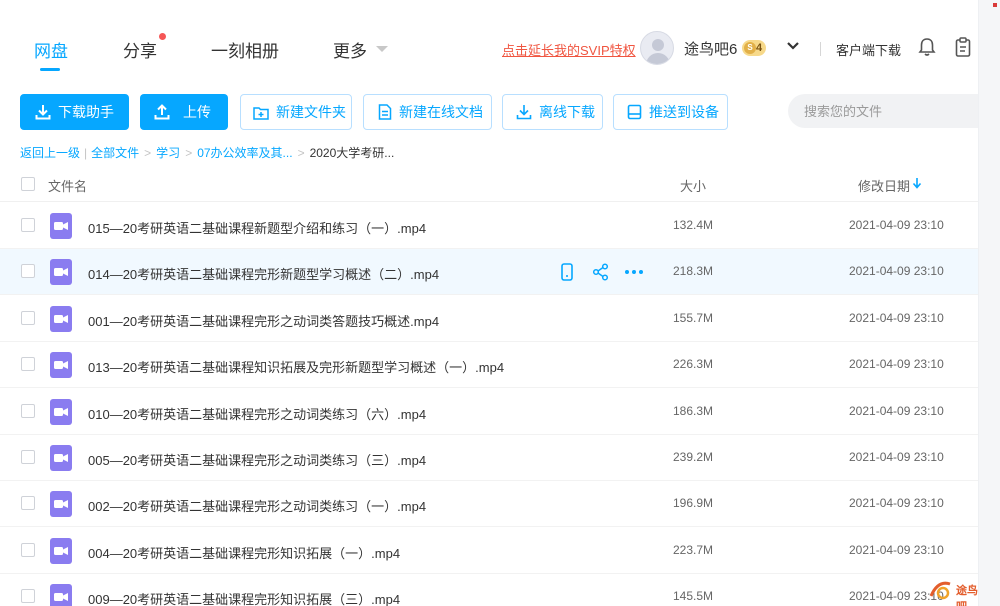 The width and height of the screenshot is (1000, 606). I want to click on tab-netdisk: 网盘, so click(51, 49).